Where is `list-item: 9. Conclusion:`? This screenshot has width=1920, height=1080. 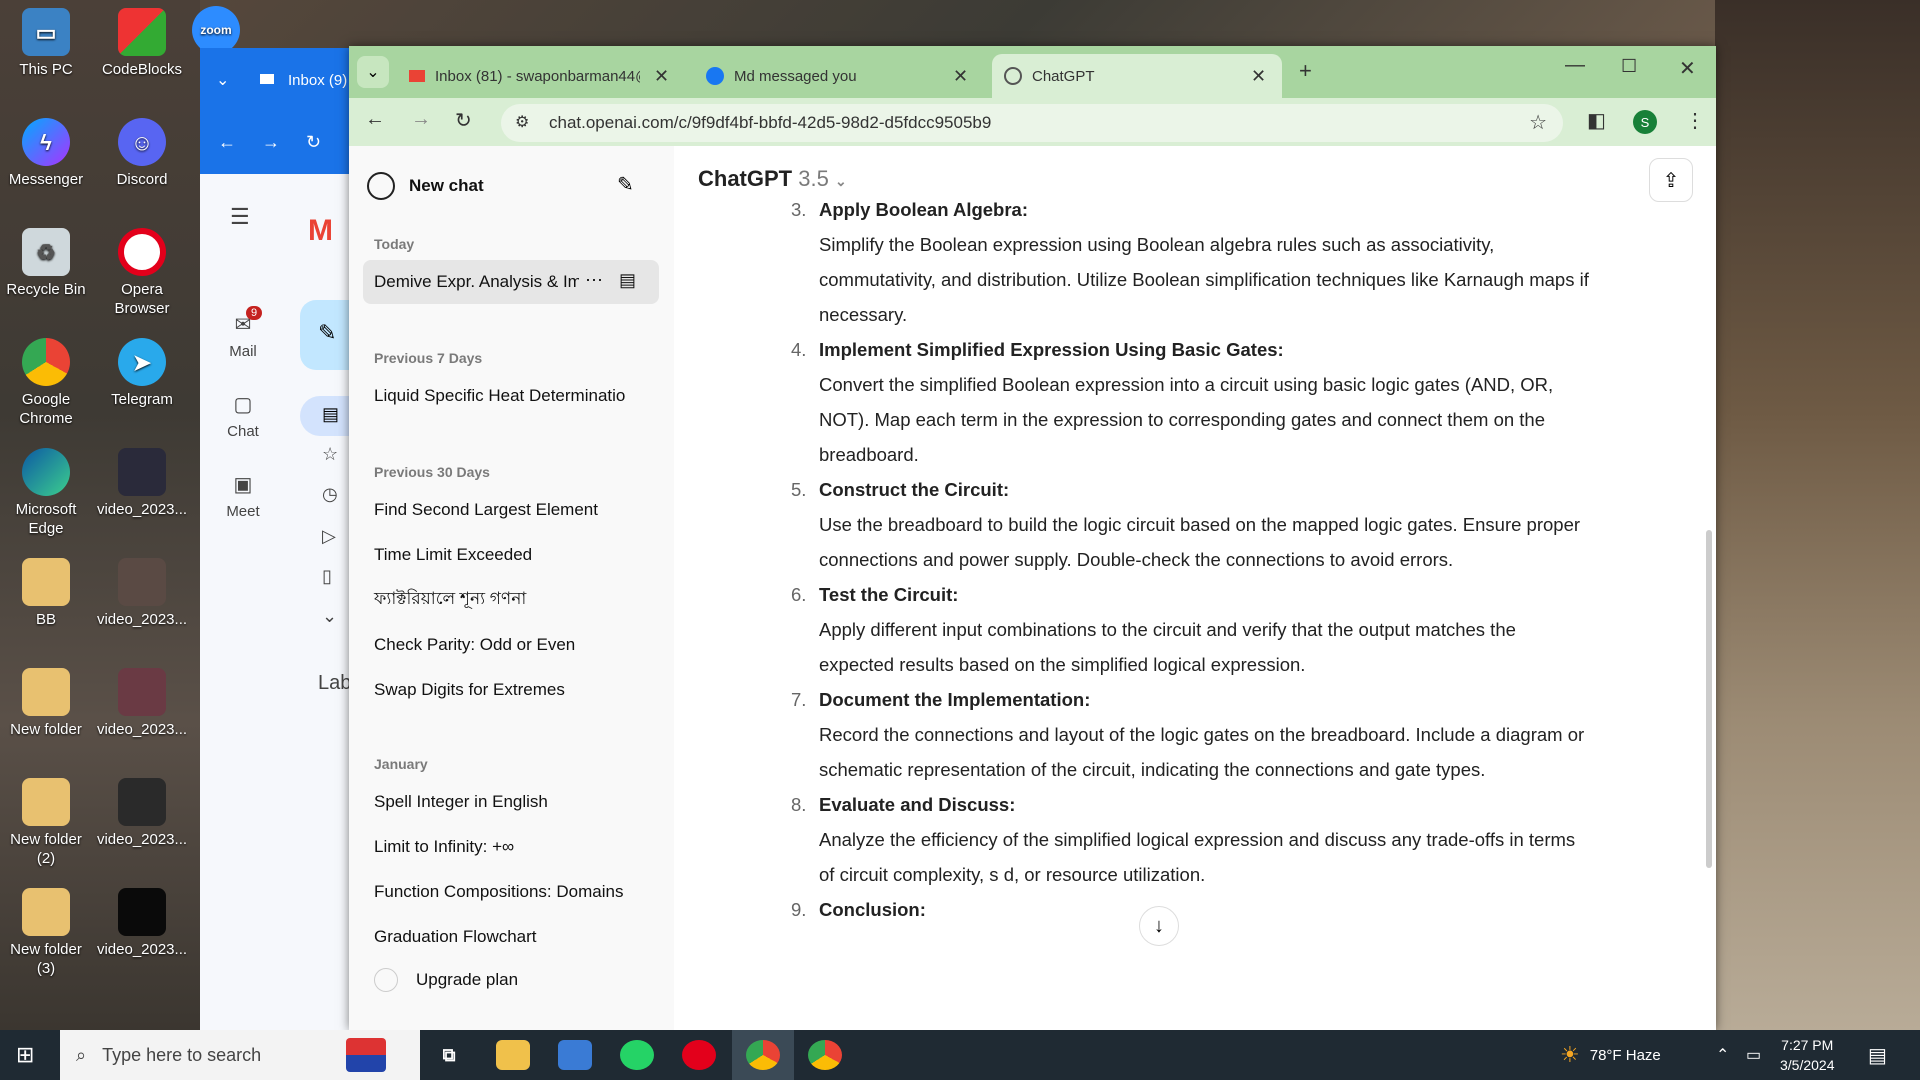
list-item: 9. Conclusion: is located at coordinates (858, 909).